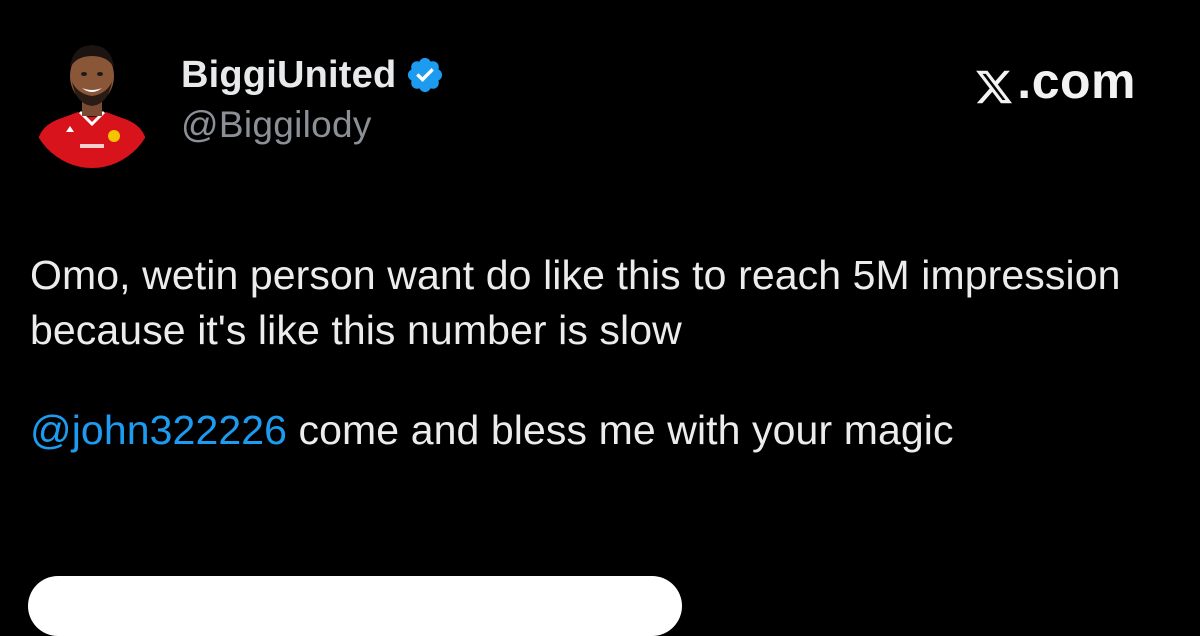  Describe the element at coordinates (288, 75) in the screenshot. I see `display-name: BiggiUnited` at that location.